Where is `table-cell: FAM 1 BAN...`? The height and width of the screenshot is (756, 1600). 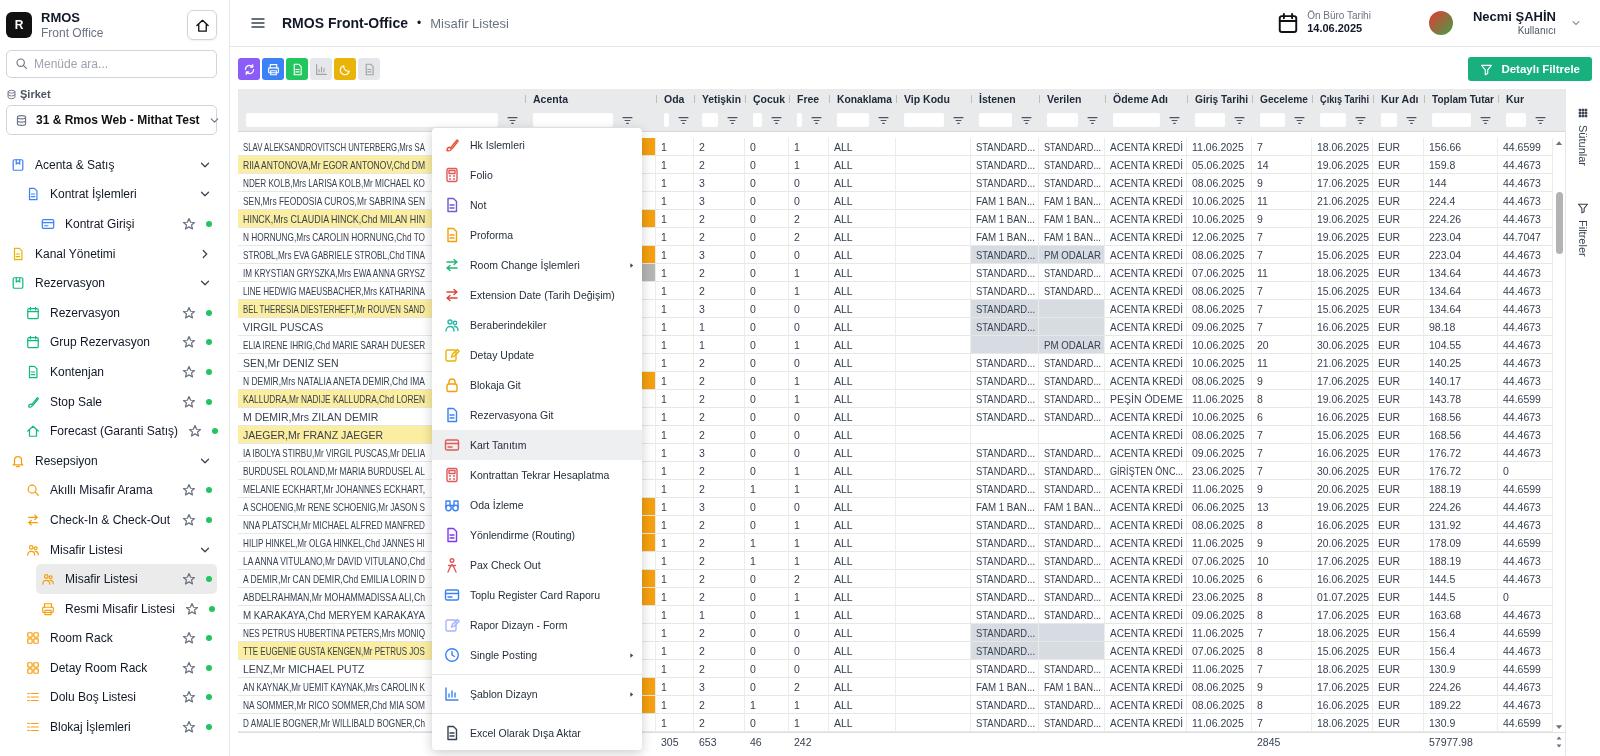 table-cell: FAM 1 BAN... is located at coordinates (1005, 218).